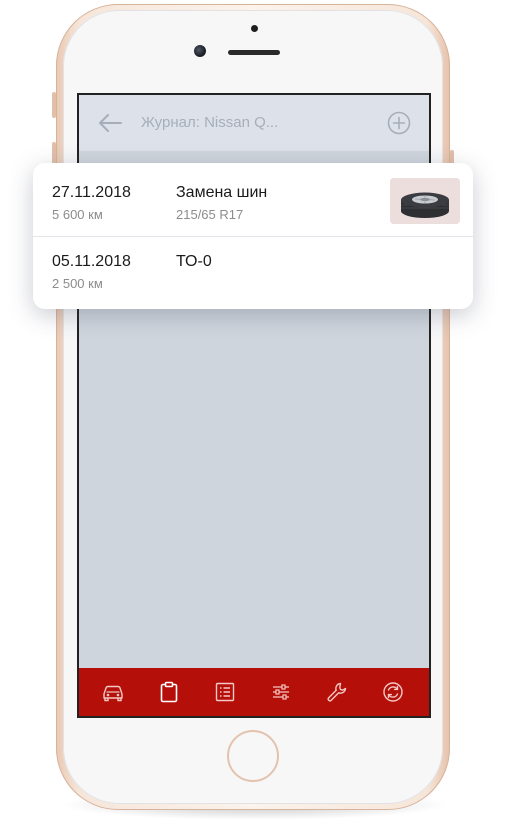  I want to click on tab-car, so click(113, 692).